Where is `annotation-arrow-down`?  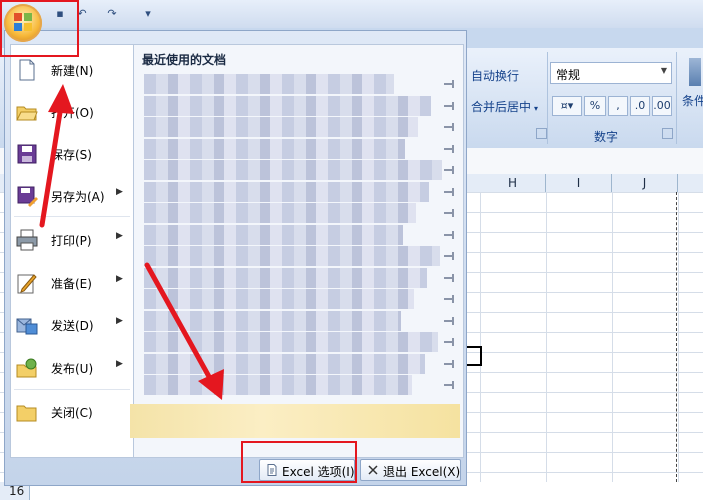
annotation-arrow-down is located at coordinates (184, 331).